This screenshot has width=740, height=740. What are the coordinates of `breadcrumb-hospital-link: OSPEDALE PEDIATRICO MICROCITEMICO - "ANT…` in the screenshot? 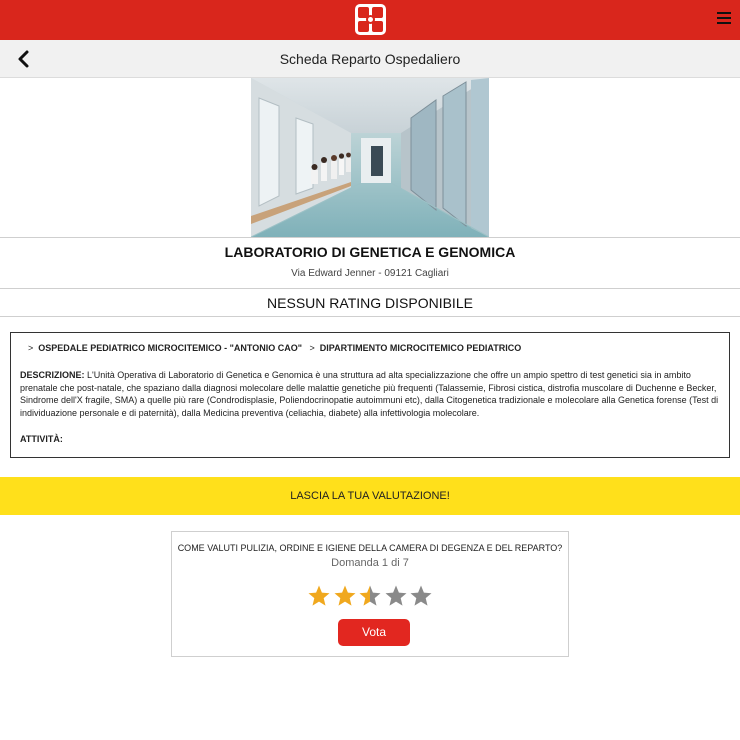 It's located at (170, 348).